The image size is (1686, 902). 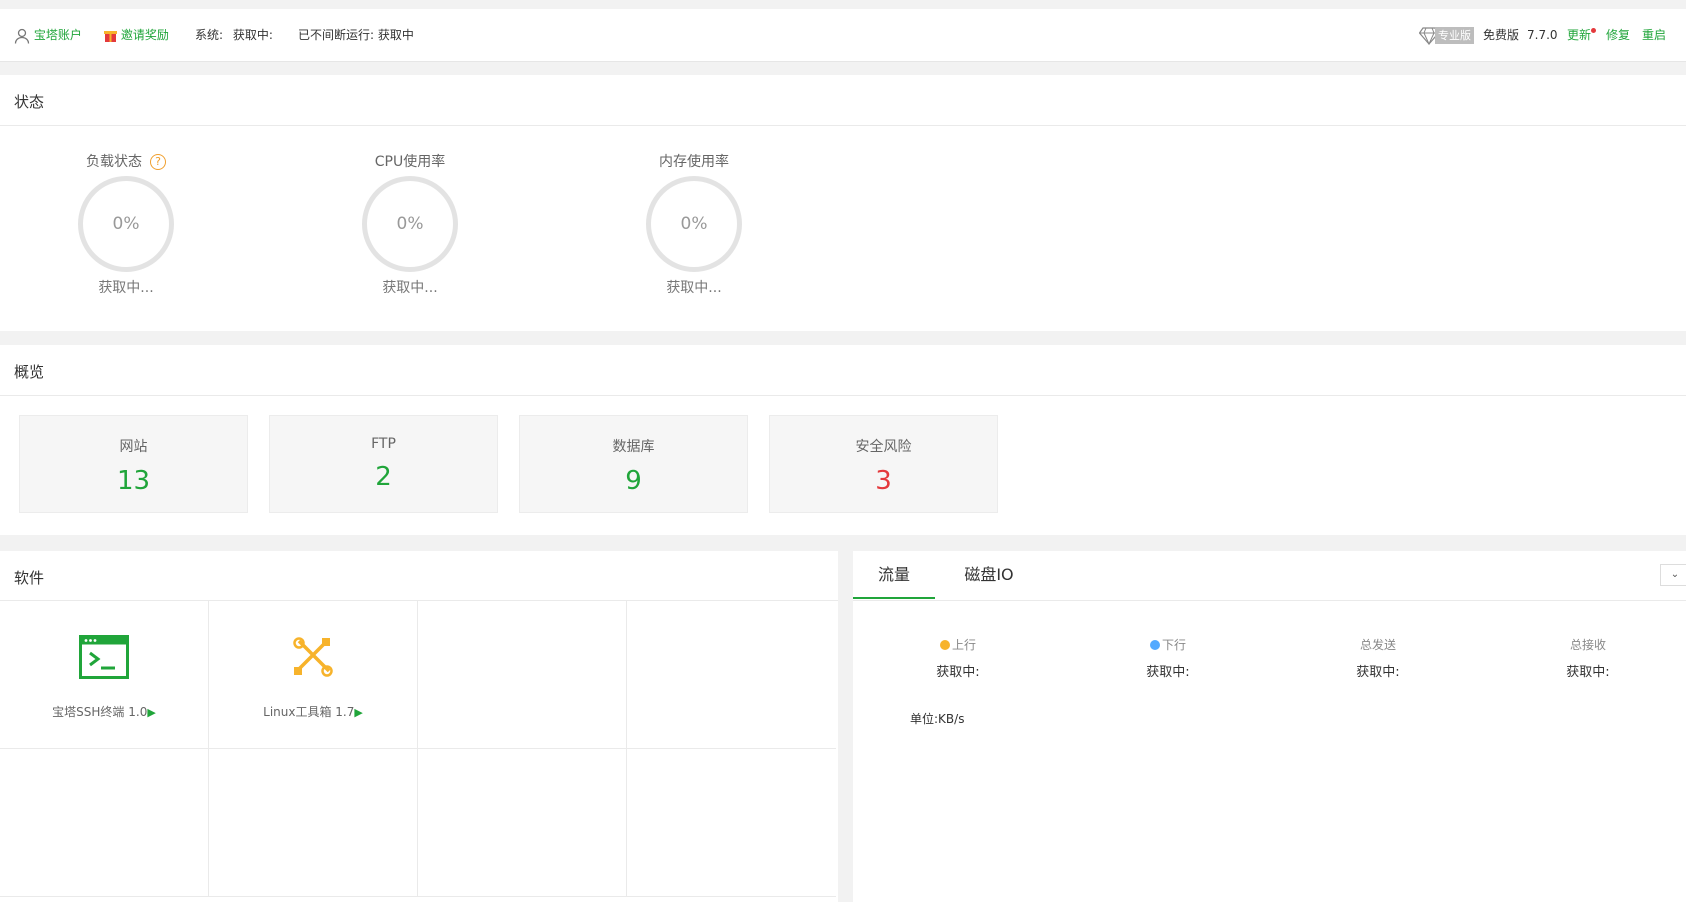 I want to click on card-value: 2, so click(x=383, y=477).